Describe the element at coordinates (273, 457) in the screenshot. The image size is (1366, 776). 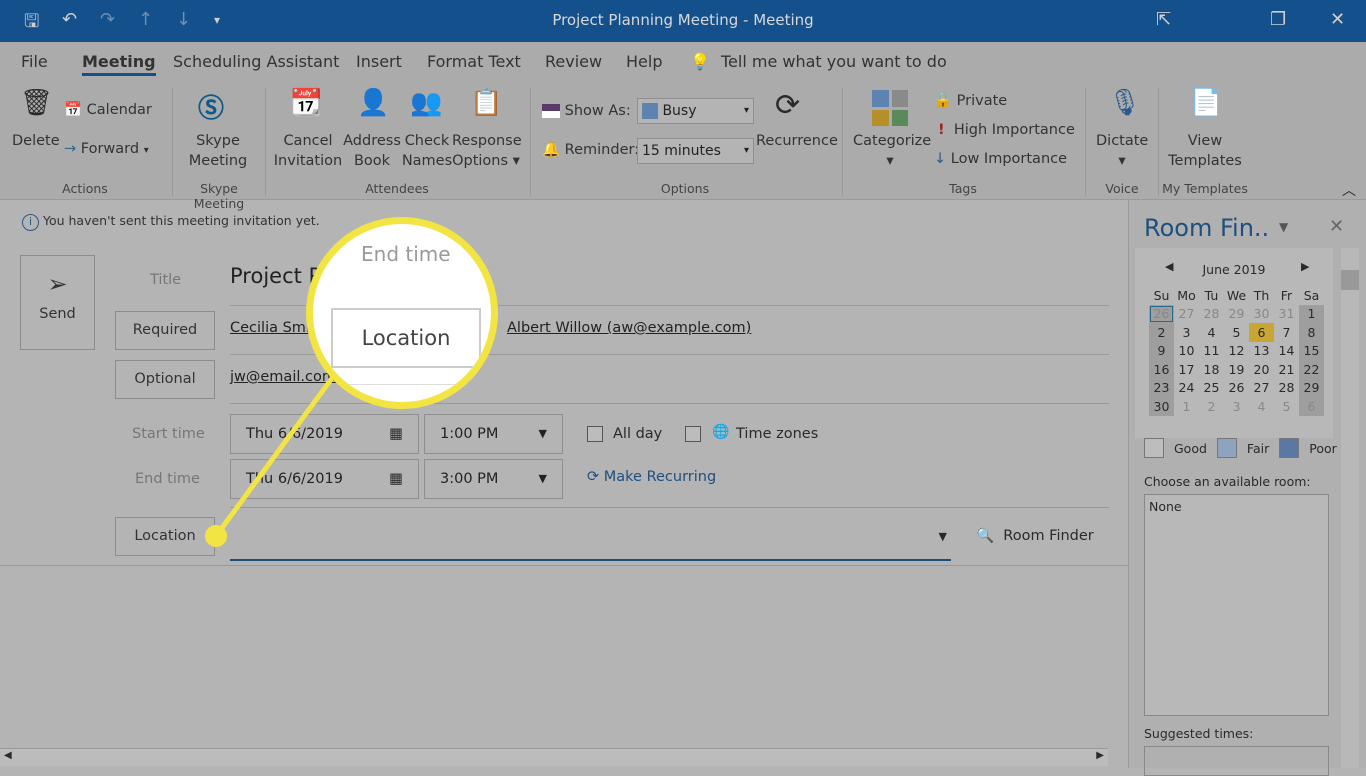
I see `callout-line` at that location.